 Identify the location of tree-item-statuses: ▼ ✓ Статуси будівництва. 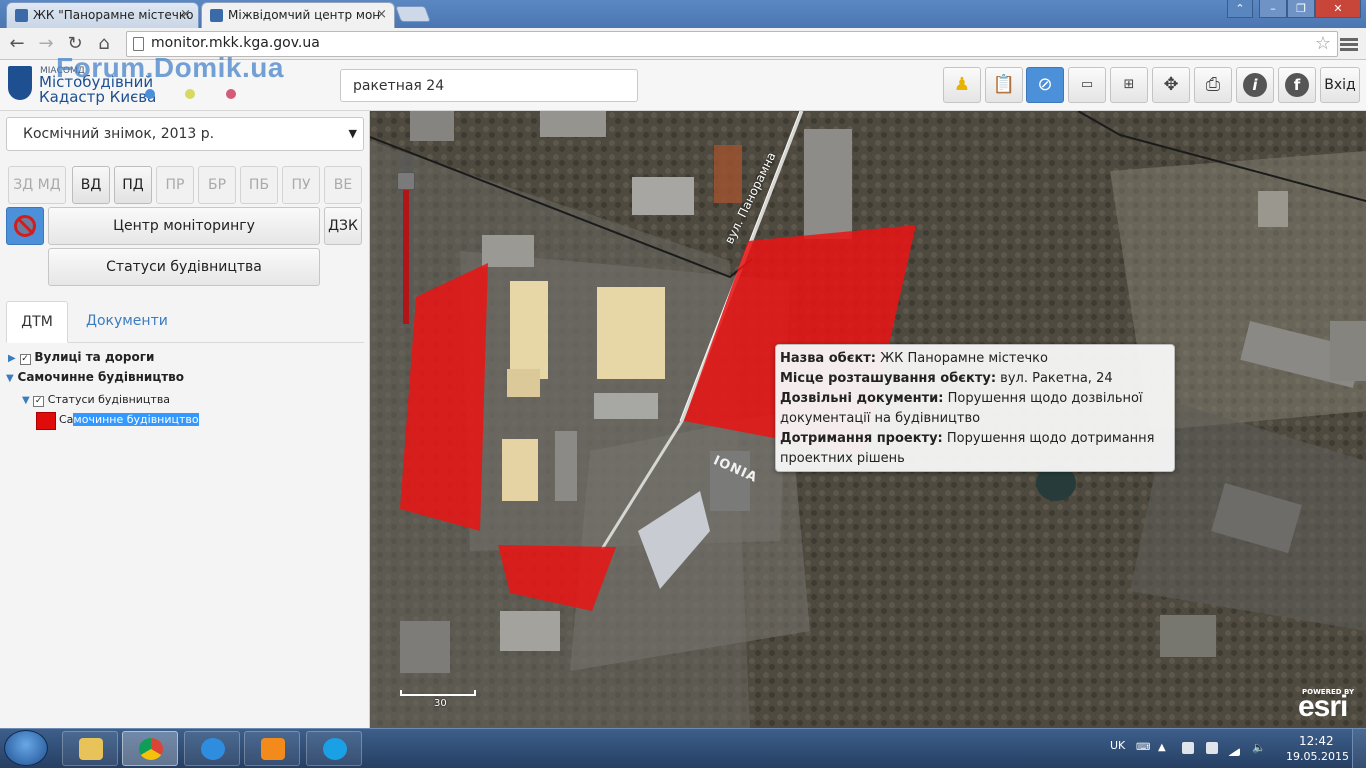
(96, 400).